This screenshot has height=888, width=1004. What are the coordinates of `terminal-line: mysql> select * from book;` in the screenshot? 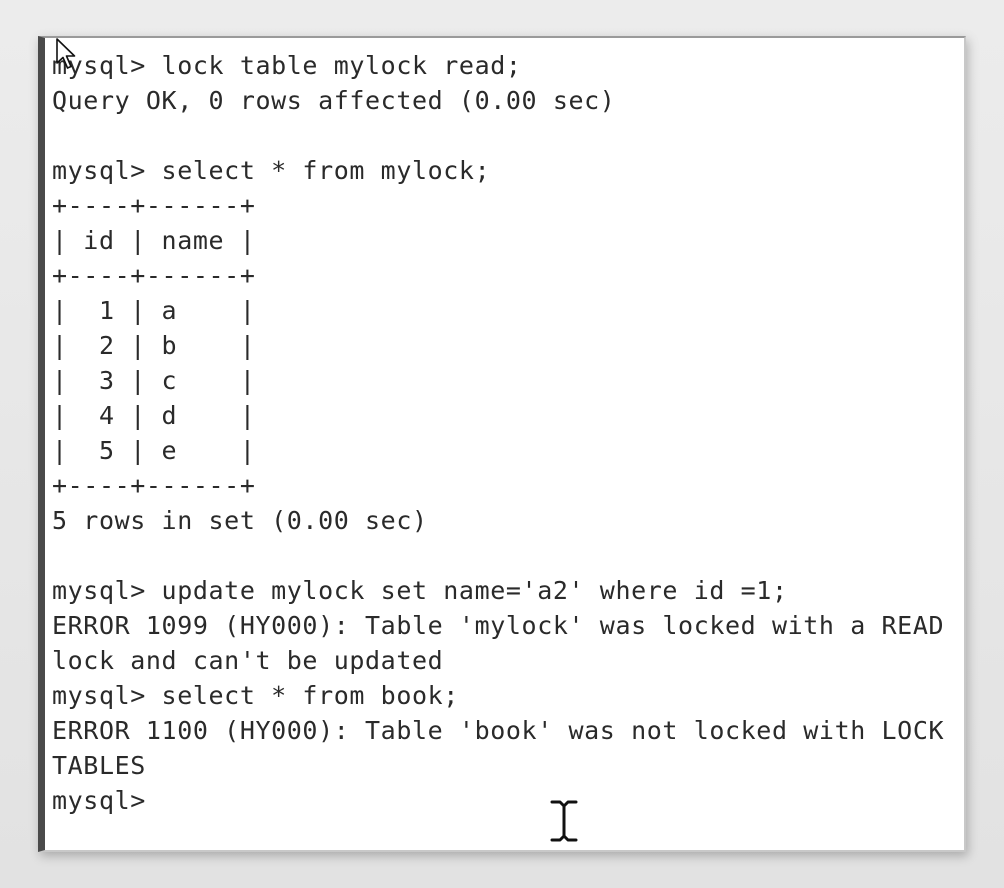 It's located at (255, 695).